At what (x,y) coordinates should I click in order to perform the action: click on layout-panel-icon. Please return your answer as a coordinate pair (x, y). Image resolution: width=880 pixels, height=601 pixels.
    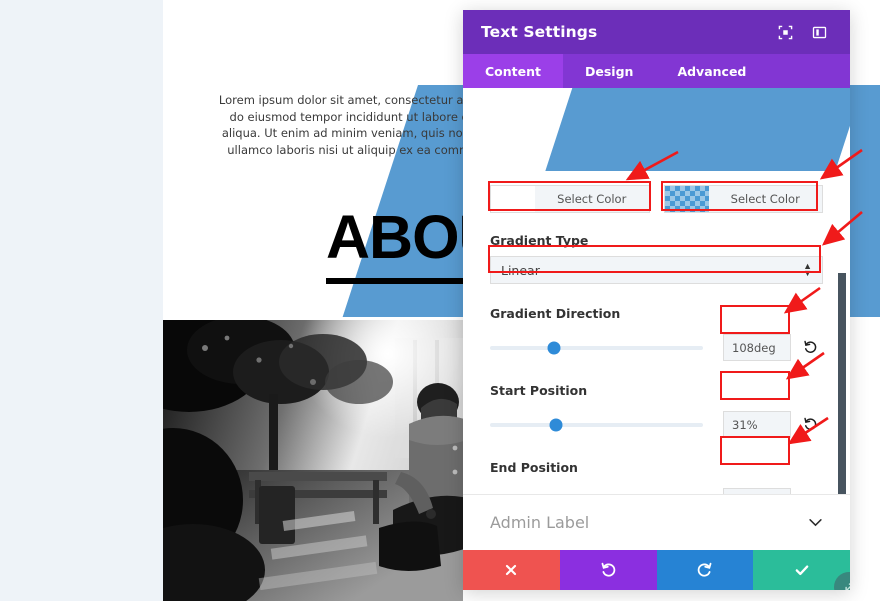
    Looking at the image, I should click on (819, 32).